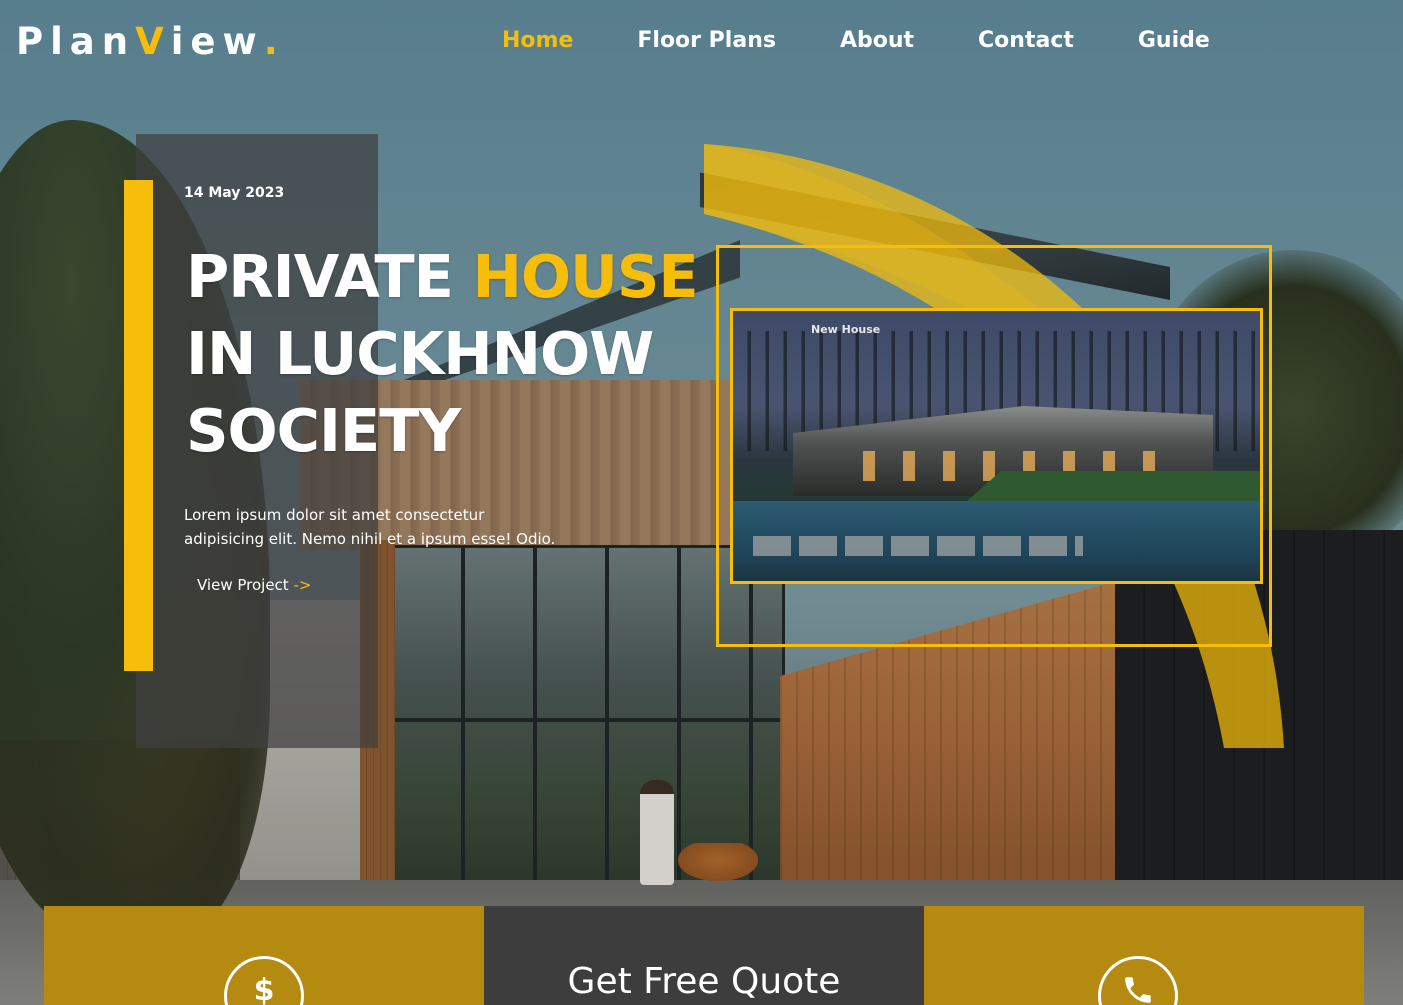  Describe the element at coordinates (138, 425) in the screenshot. I see `hero-accent-bar` at that location.